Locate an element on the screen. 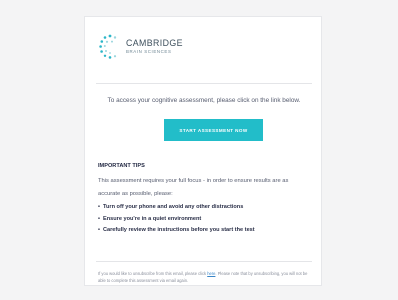 The height and width of the screenshot is (300, 398). brain-dots-logo-icon is located at coordinates (108, 46).